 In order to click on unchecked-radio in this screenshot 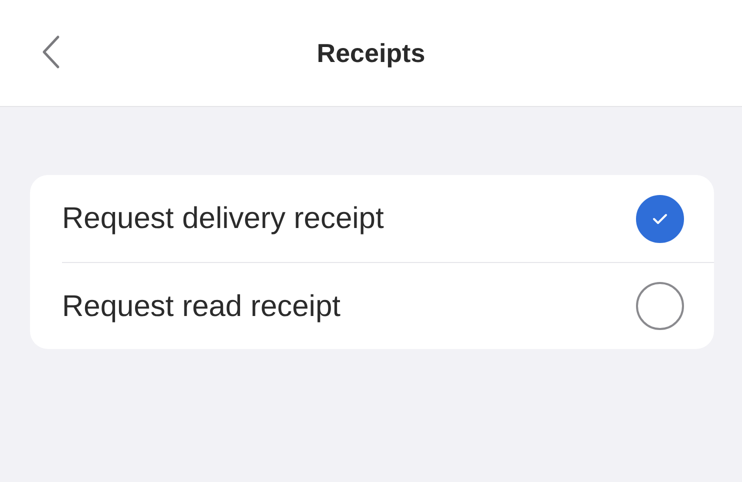, I will do `click(660, 306)`.